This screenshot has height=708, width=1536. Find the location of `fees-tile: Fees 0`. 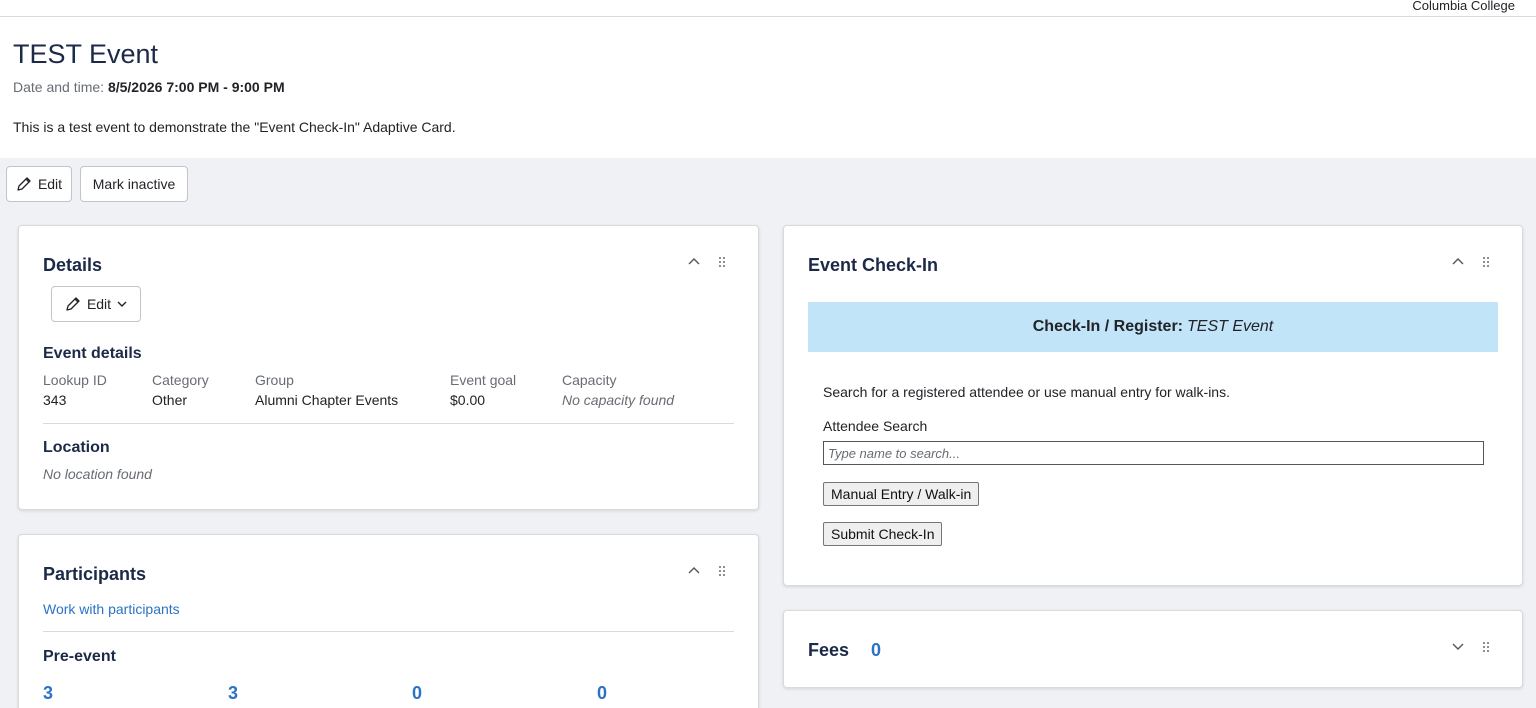

fees-tile: Fees 0 is located at coordinates (1153, 649).